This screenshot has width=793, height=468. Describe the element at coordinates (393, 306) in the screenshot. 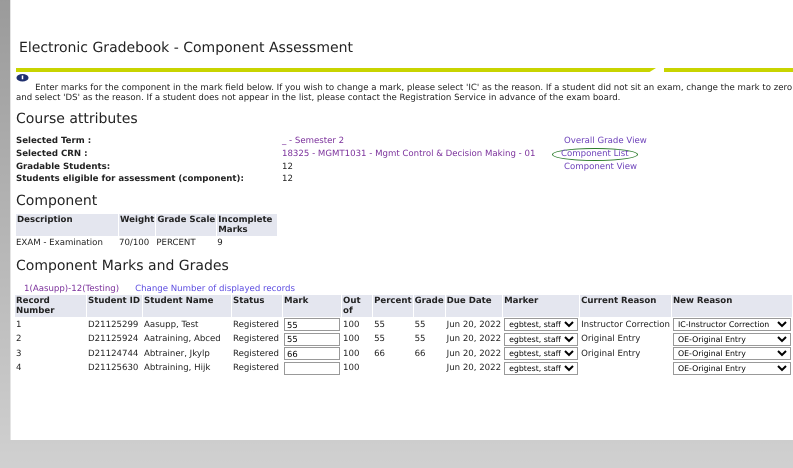

I see `column-header: Percent` at that location.